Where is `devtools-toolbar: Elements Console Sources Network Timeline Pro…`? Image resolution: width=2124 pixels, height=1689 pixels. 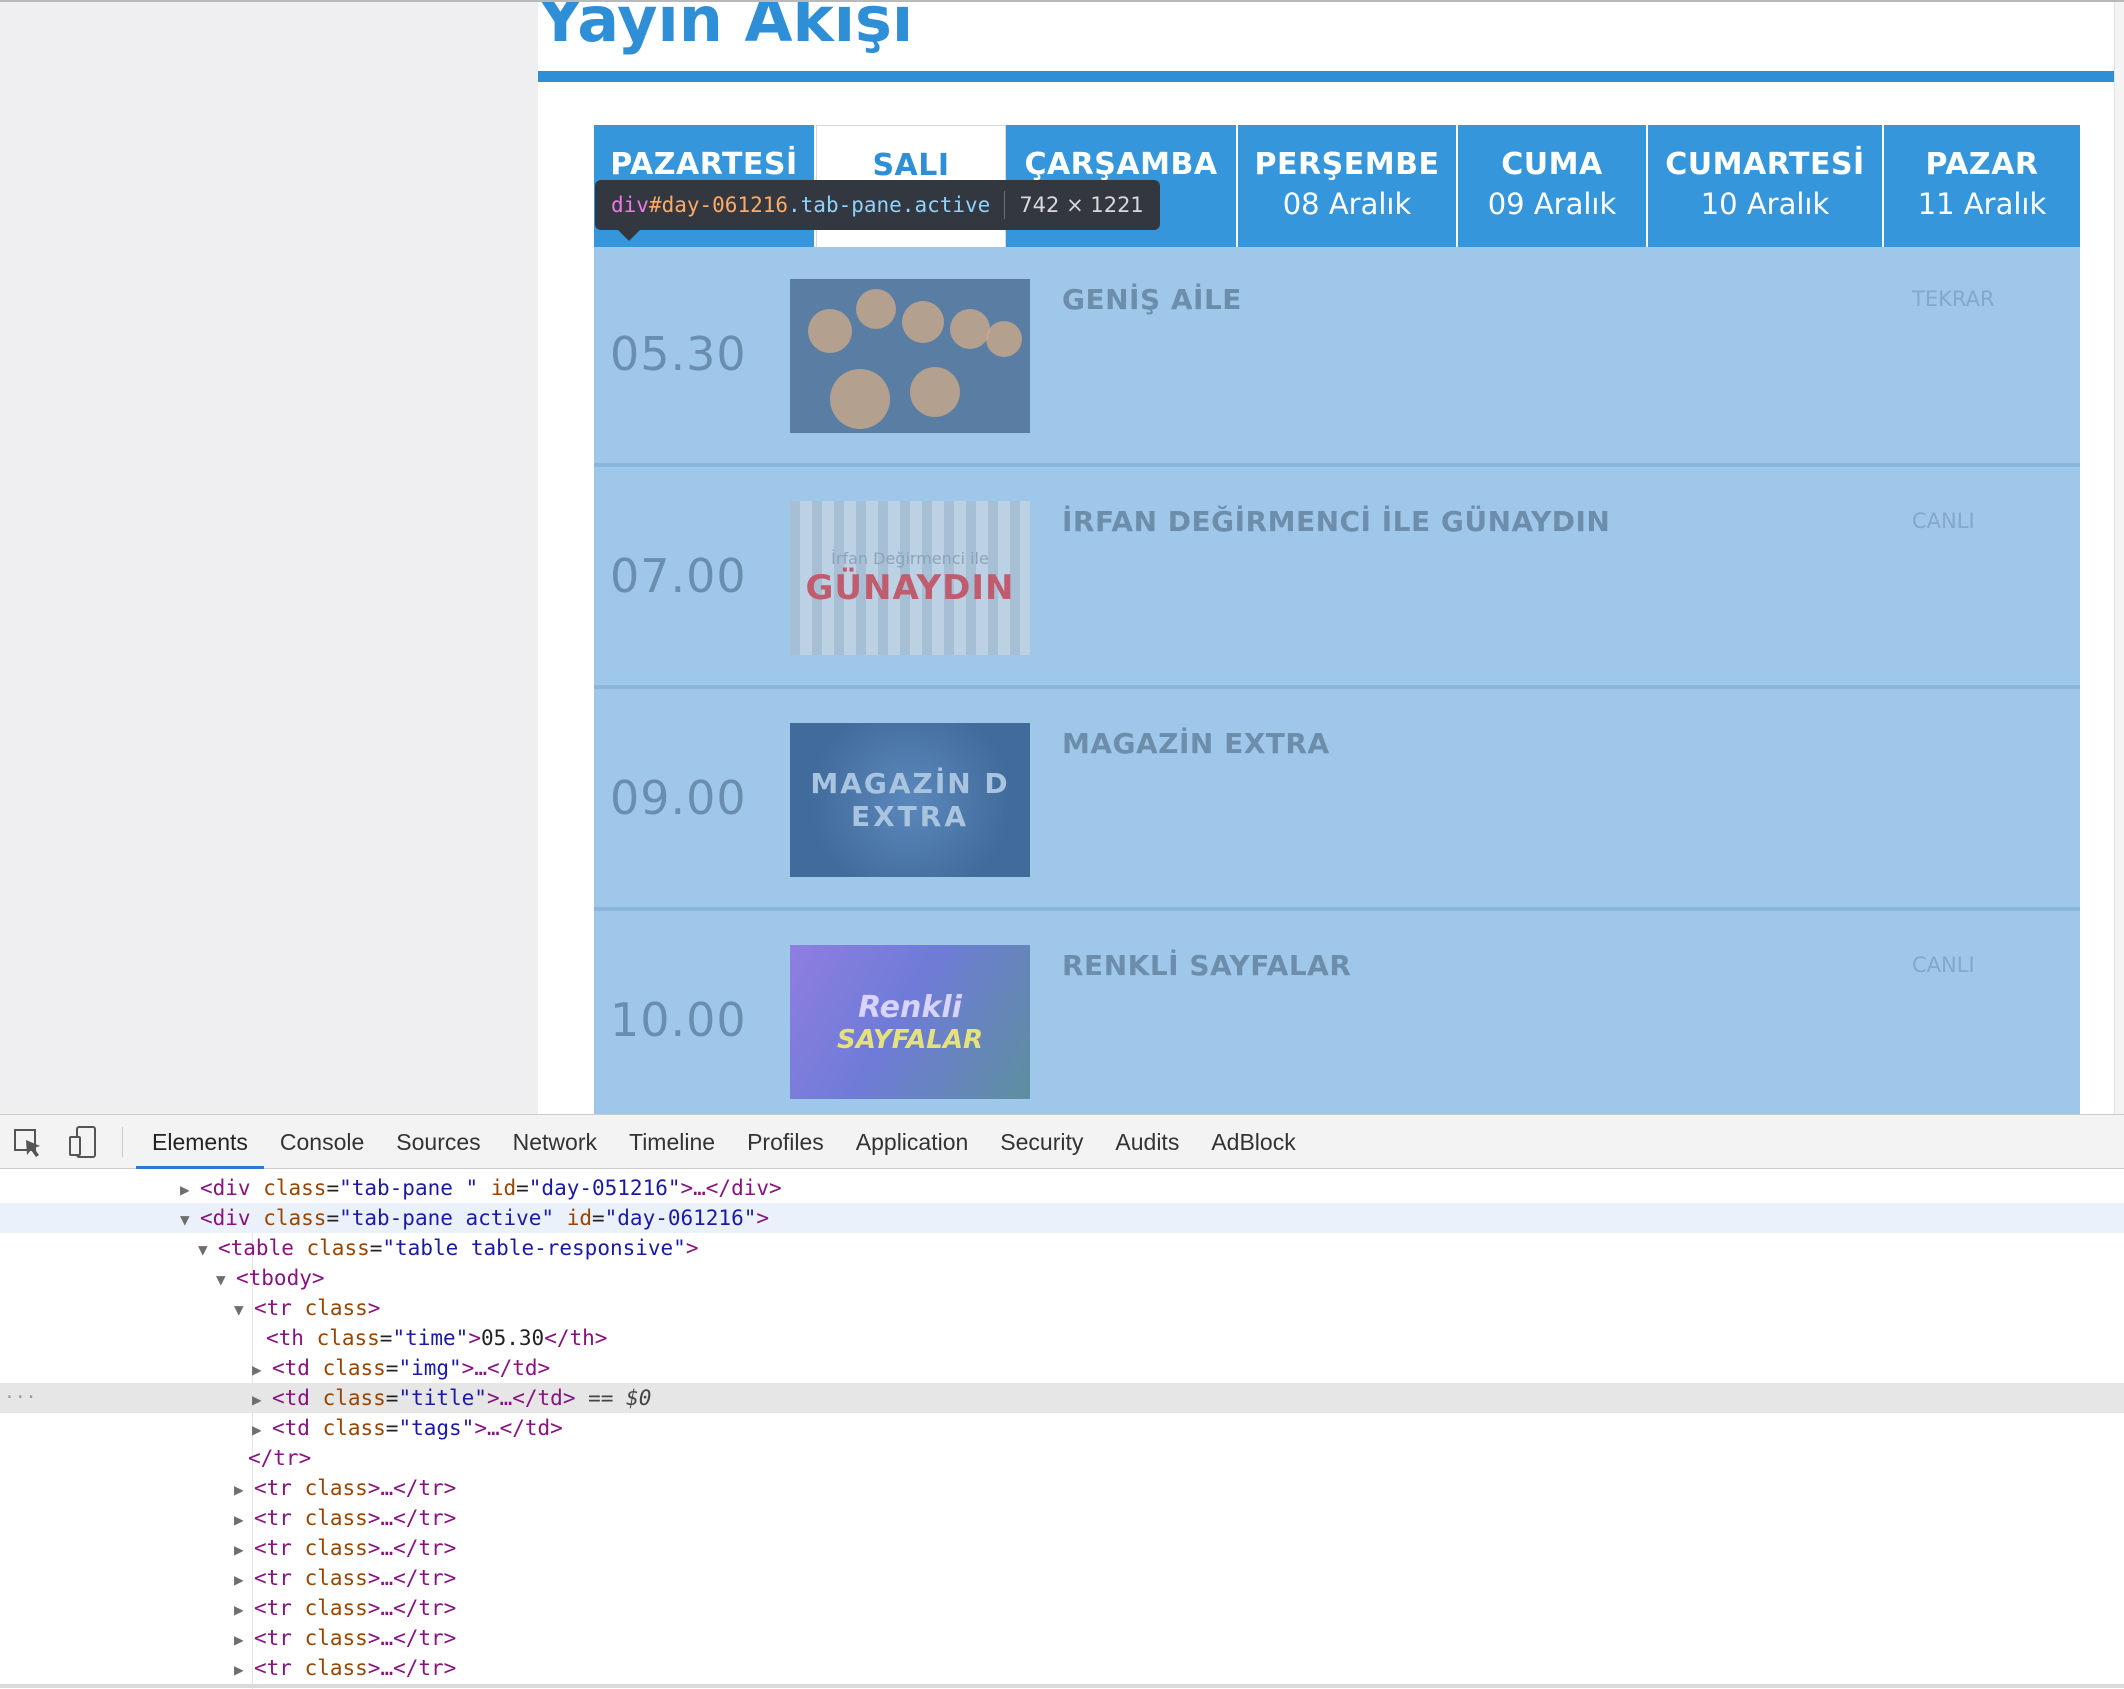
devtools-toolbar: Elements Console Sources Network Timeline Pro… is located at coordinates (1062, 1142).